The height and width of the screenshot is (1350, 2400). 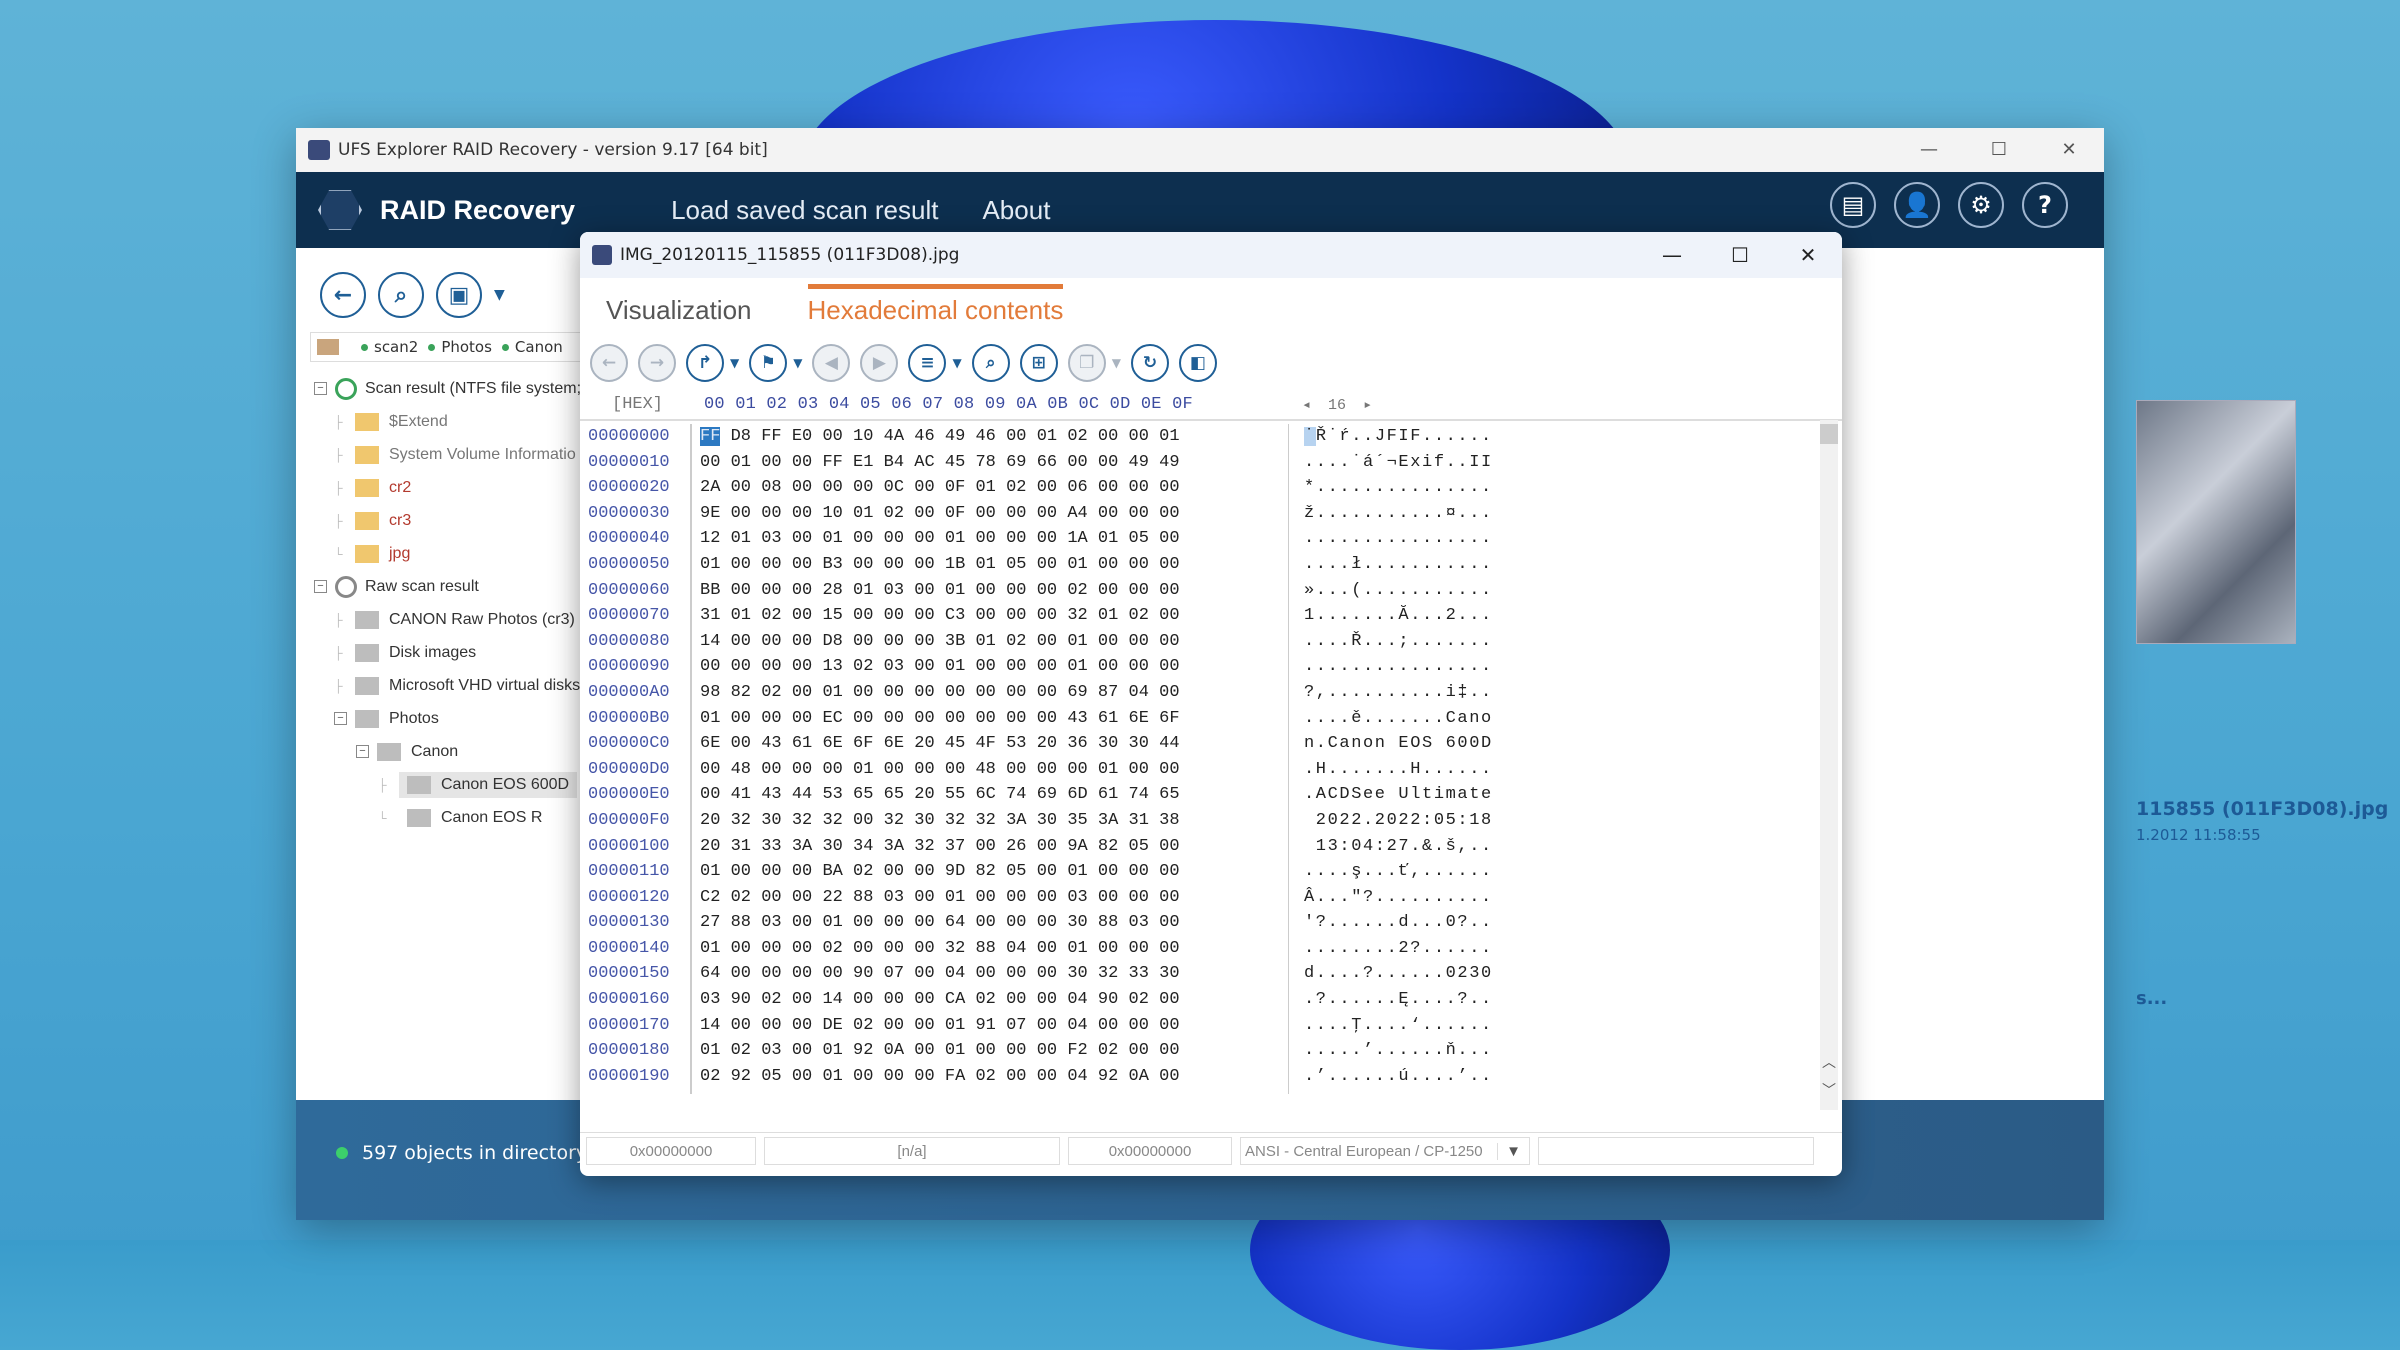 I want to click on prev-bookmark-icon: ◀, so click(x=831, y=363).